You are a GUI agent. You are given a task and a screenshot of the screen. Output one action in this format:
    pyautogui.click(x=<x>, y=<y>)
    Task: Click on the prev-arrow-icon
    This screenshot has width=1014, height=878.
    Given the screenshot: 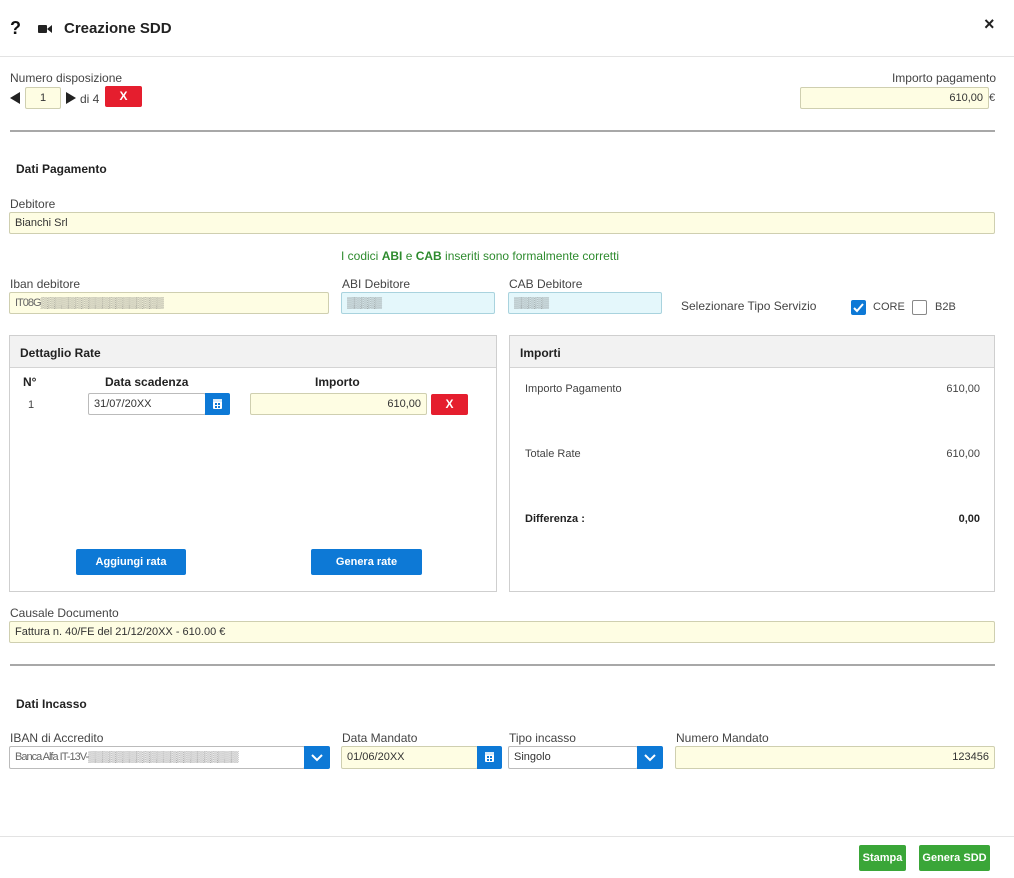 What is the action you would take?
    pyautogui.click(x=15, y=98)
    